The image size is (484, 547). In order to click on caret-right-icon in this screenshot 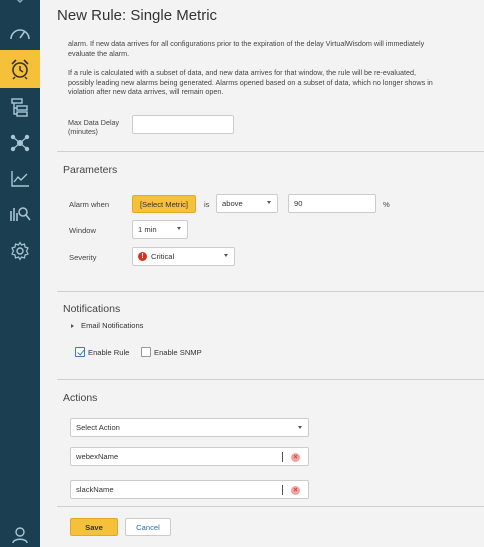, I will do `click(72, 325)`.